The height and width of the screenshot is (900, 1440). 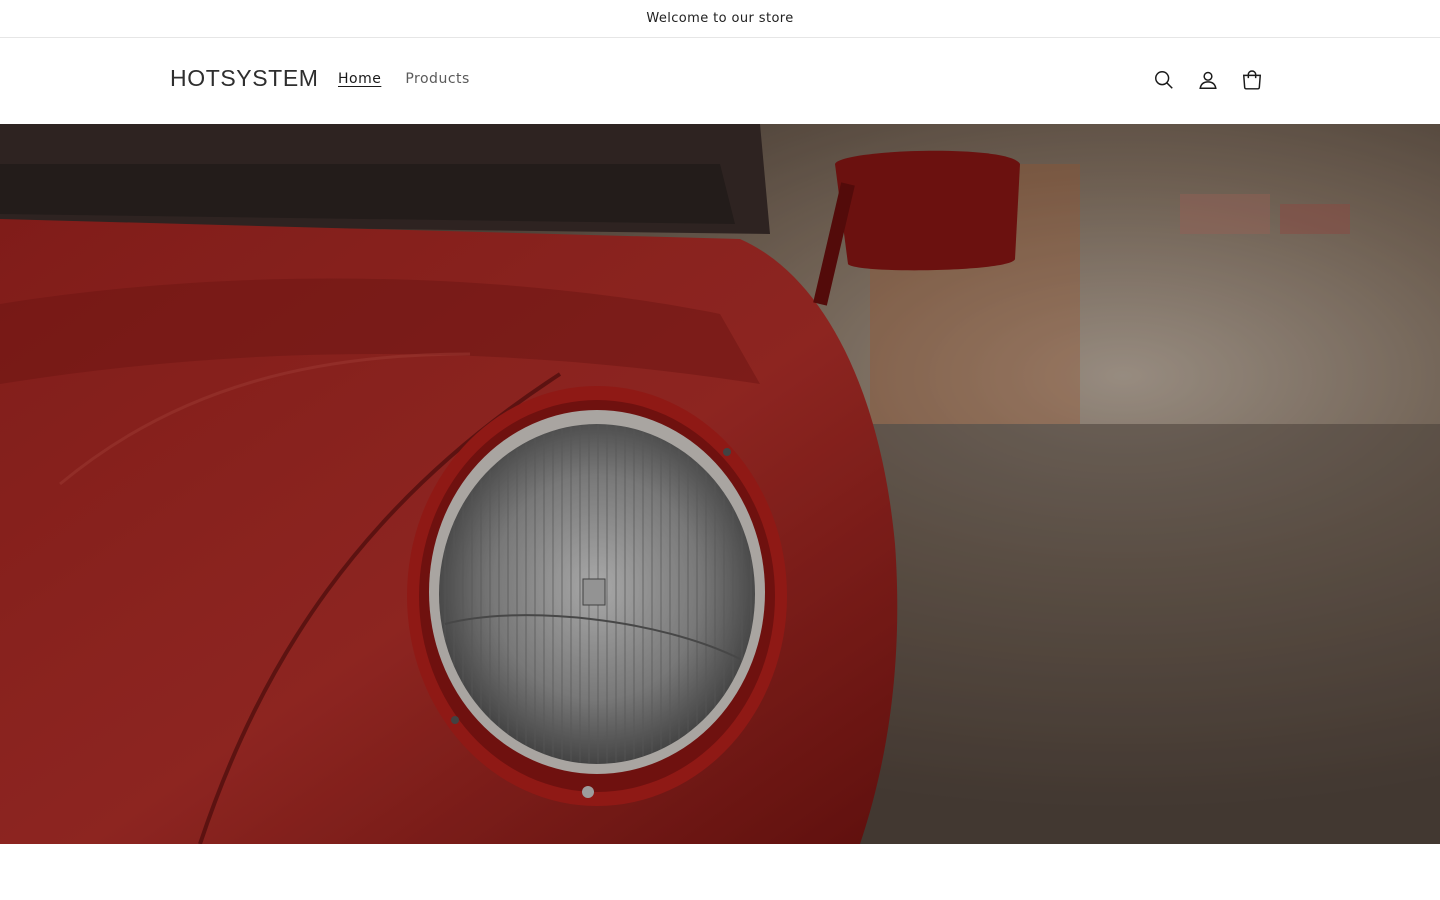 I want to click on announcement-bar: Welcome to our store, so click(x=720, y=19).